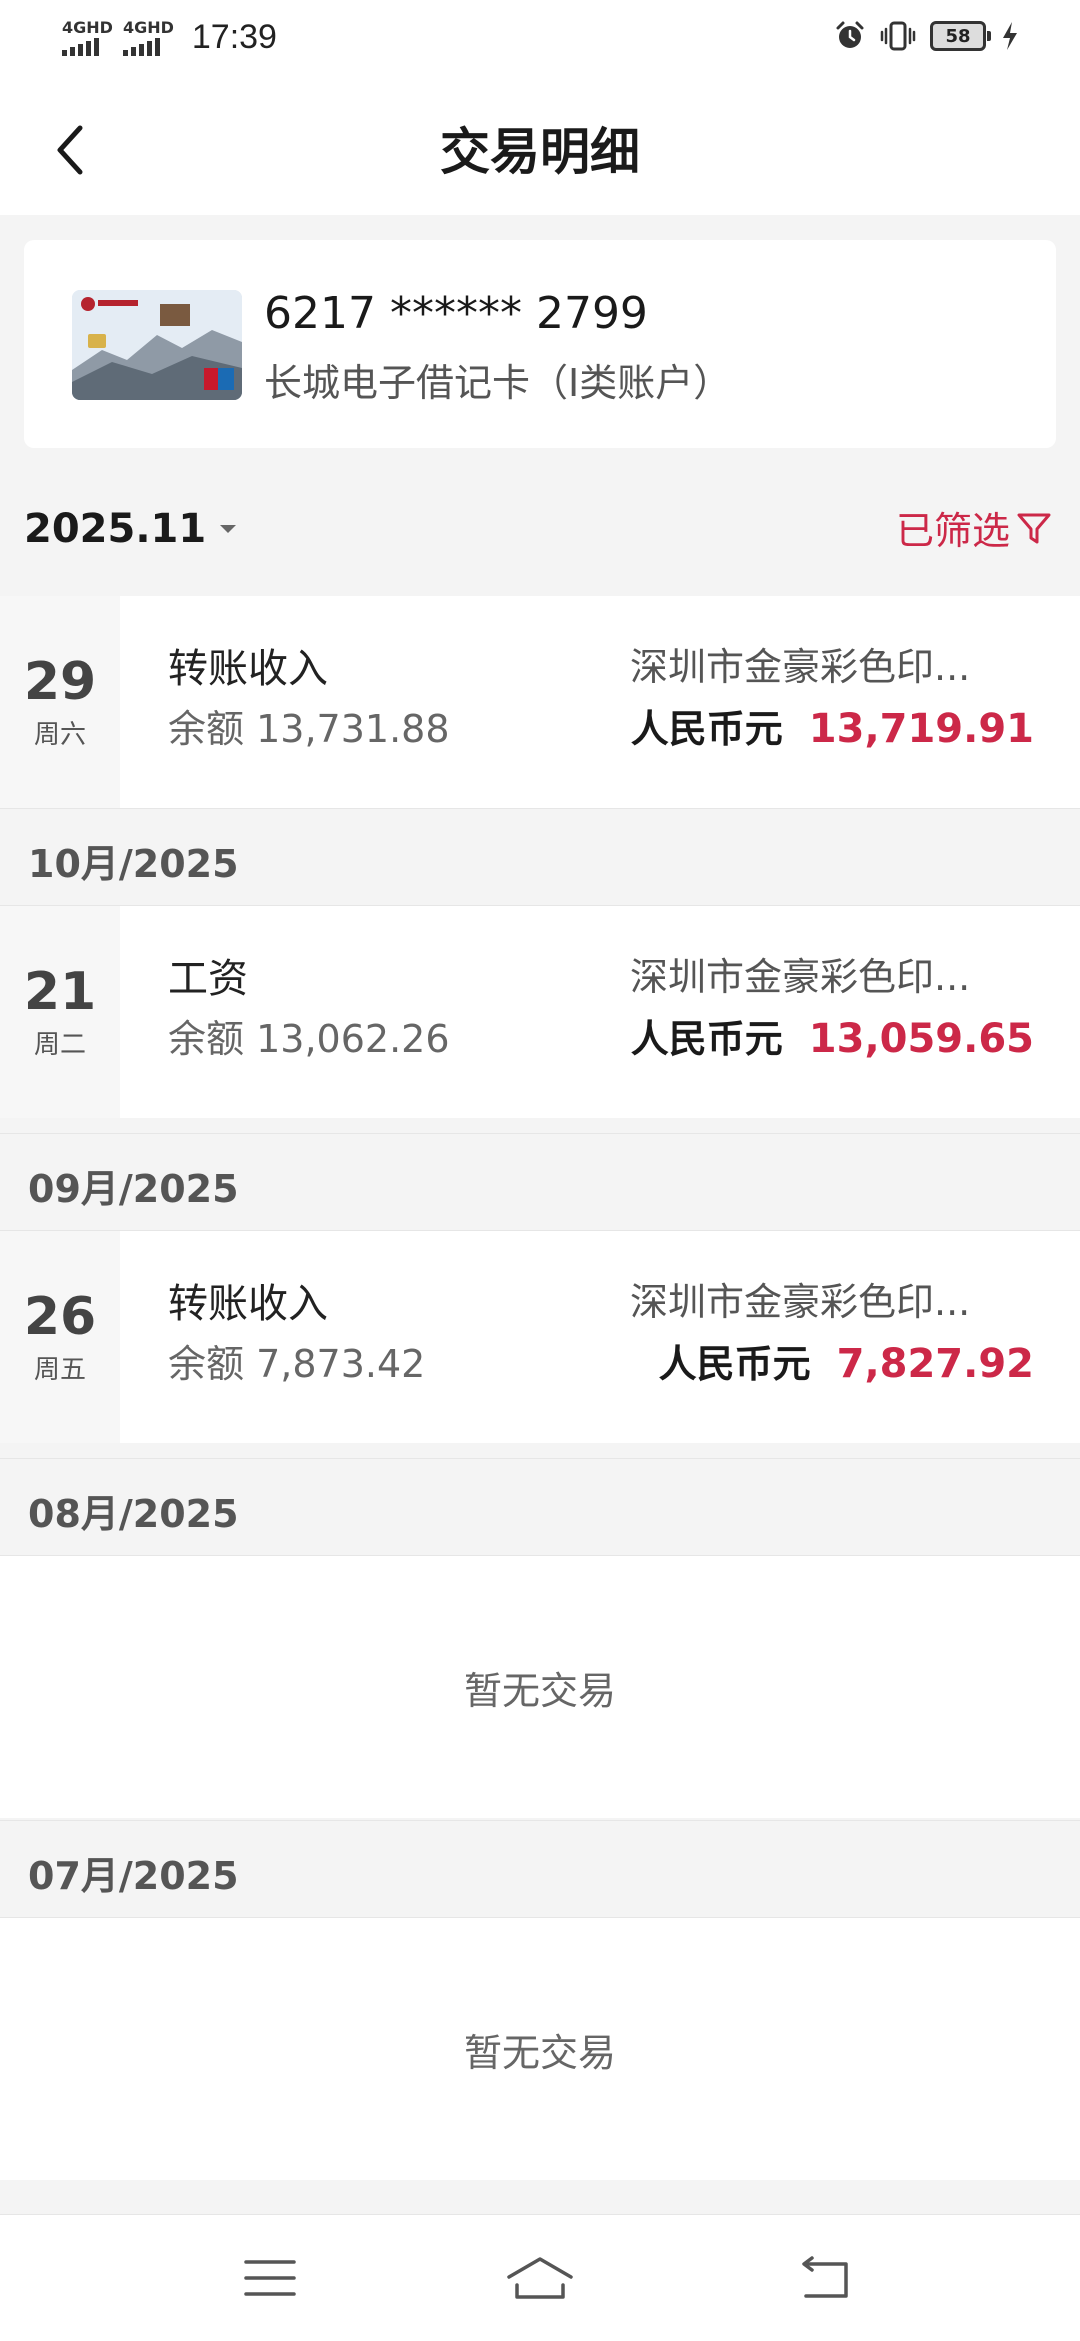  Describe the element at coordinates (540, 857) in the screenshot. I see `month-header: 10月/2025` at that location.